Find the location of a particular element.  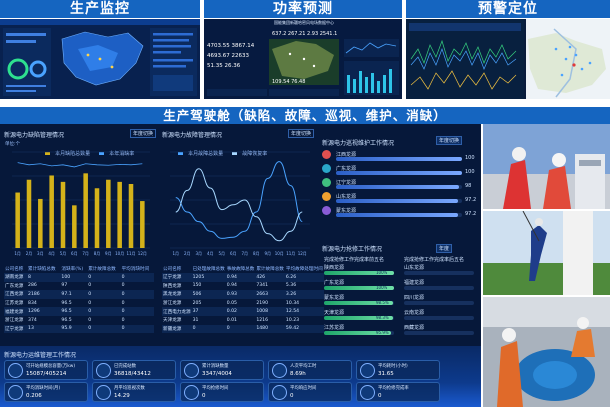

repair-item-label: 福建龙源 is located at coordinates (414, 283).